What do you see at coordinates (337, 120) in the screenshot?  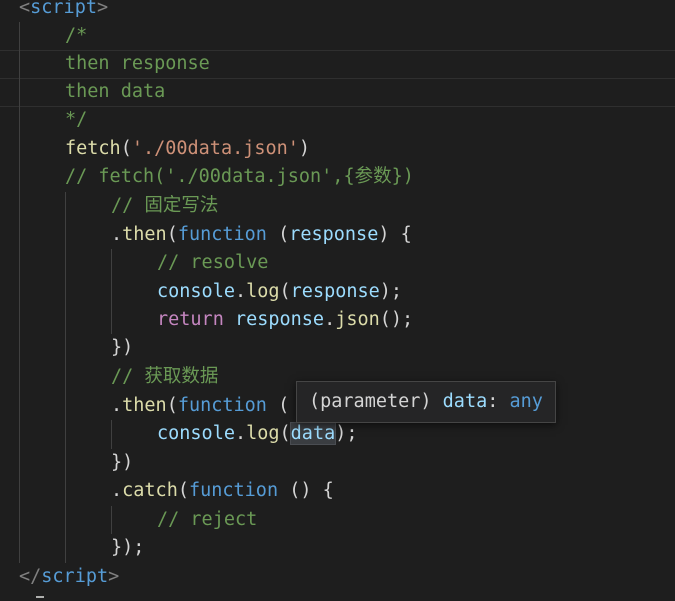 I see `code-line-5: */` at bounding box center [337, 120].